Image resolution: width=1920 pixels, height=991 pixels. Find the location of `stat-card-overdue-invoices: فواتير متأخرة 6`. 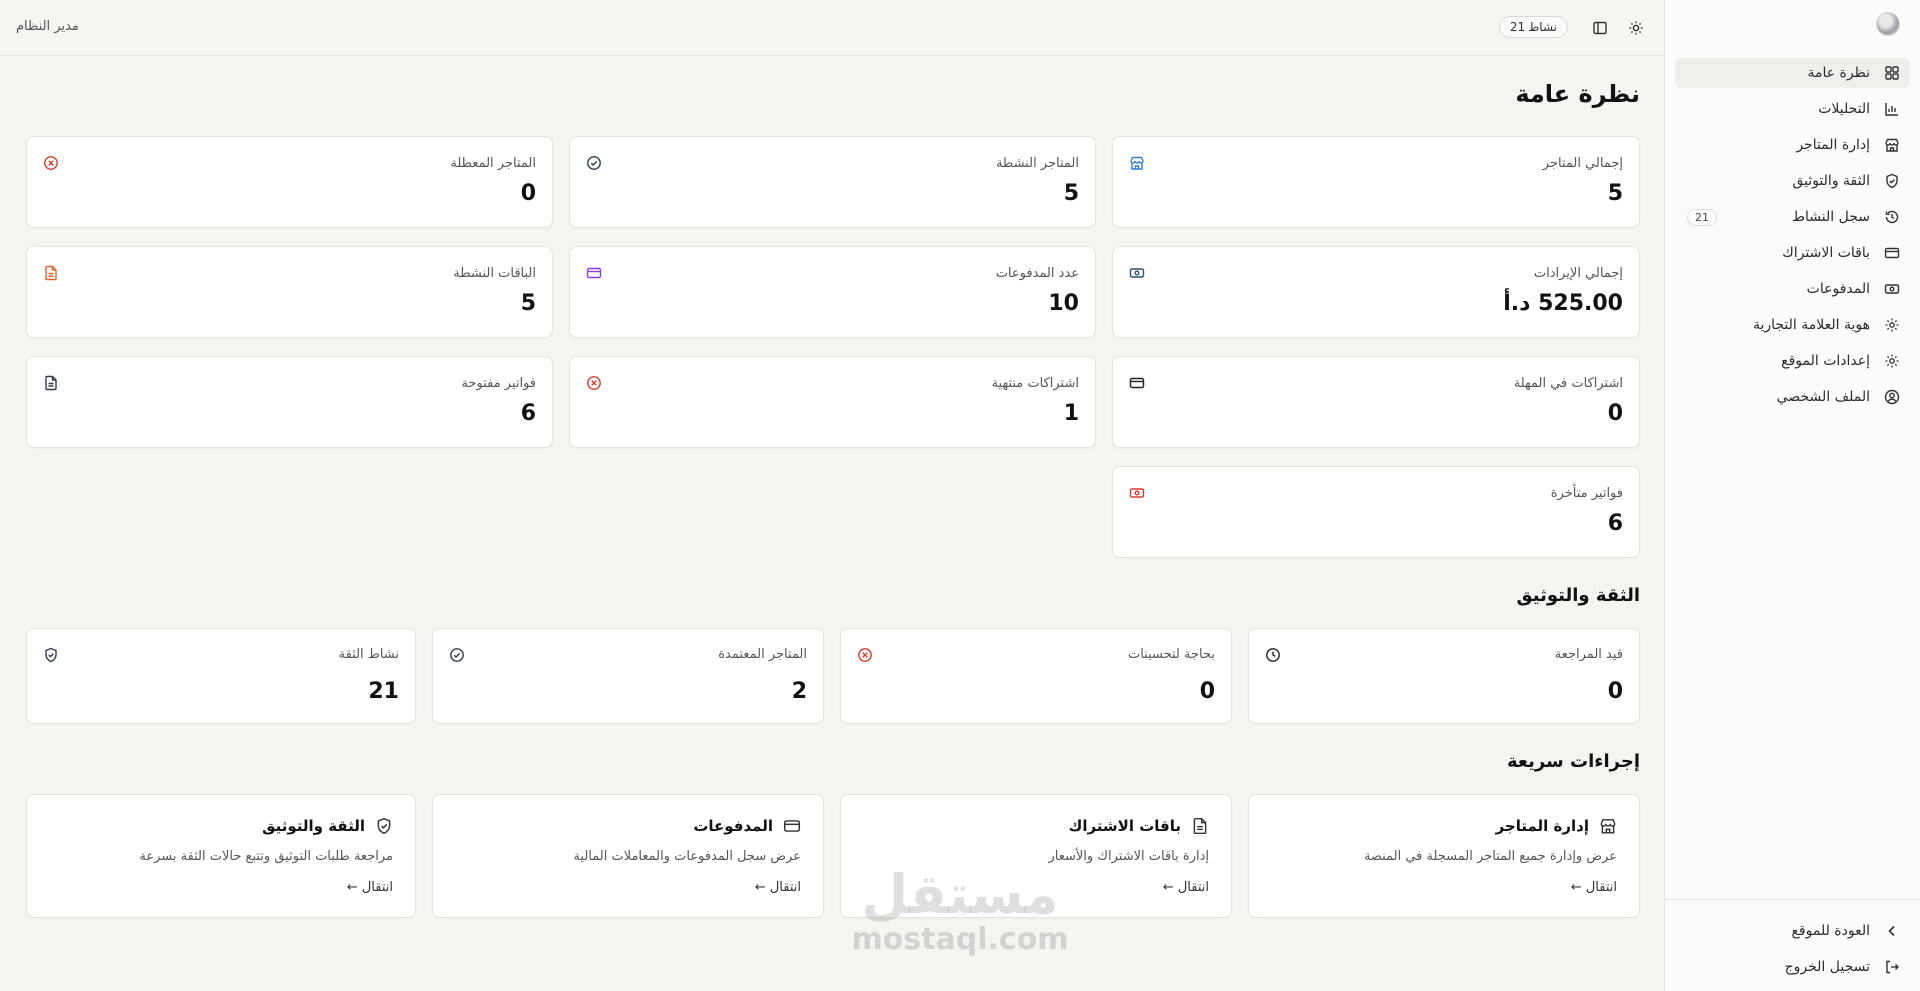

stat-card-overdue-invoices: فواتير متأخرة 6 is located at coordinates (1376, 512).